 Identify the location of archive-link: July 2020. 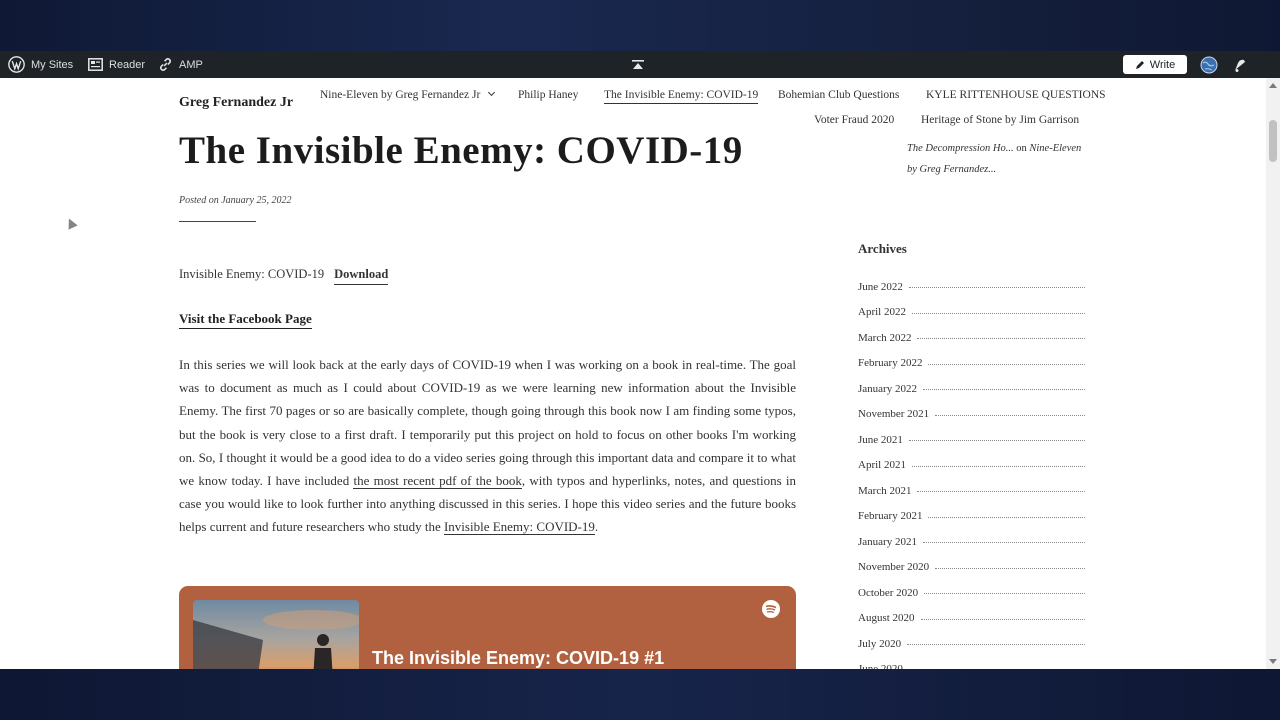
(879, 644).